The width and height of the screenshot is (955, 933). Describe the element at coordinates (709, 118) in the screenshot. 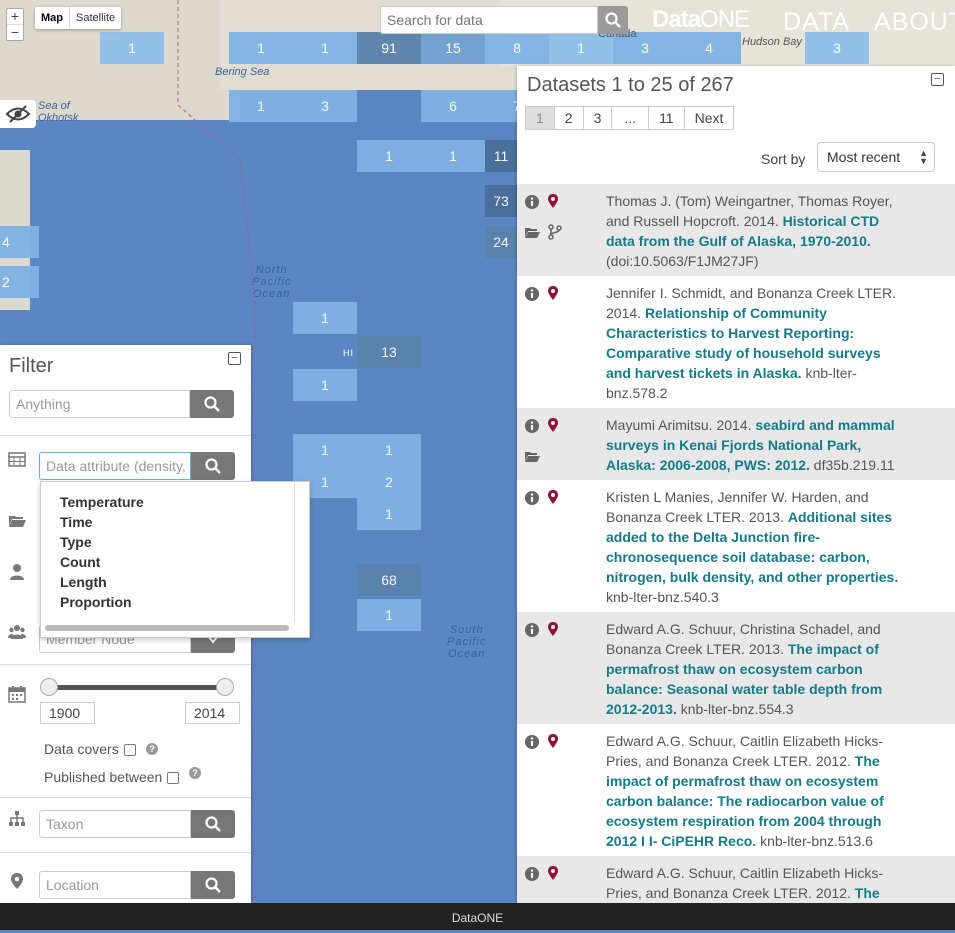

I see `next-page-button: Next` at that location.